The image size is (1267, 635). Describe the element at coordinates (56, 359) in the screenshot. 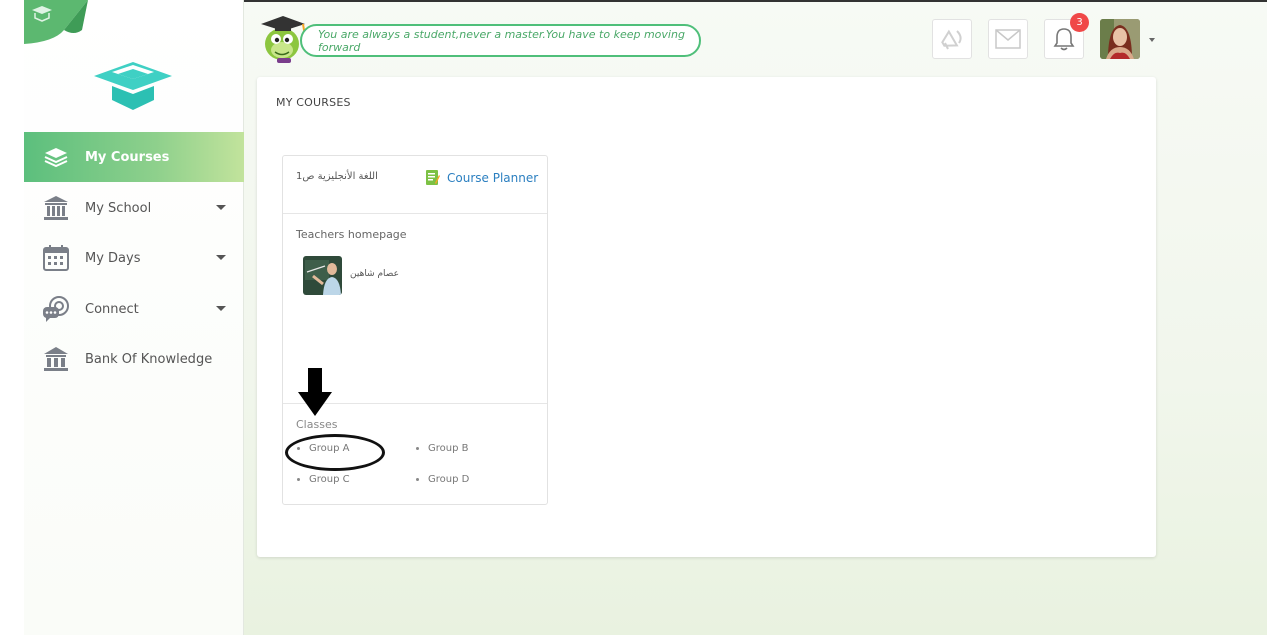

I see `bank-icon` at that location.